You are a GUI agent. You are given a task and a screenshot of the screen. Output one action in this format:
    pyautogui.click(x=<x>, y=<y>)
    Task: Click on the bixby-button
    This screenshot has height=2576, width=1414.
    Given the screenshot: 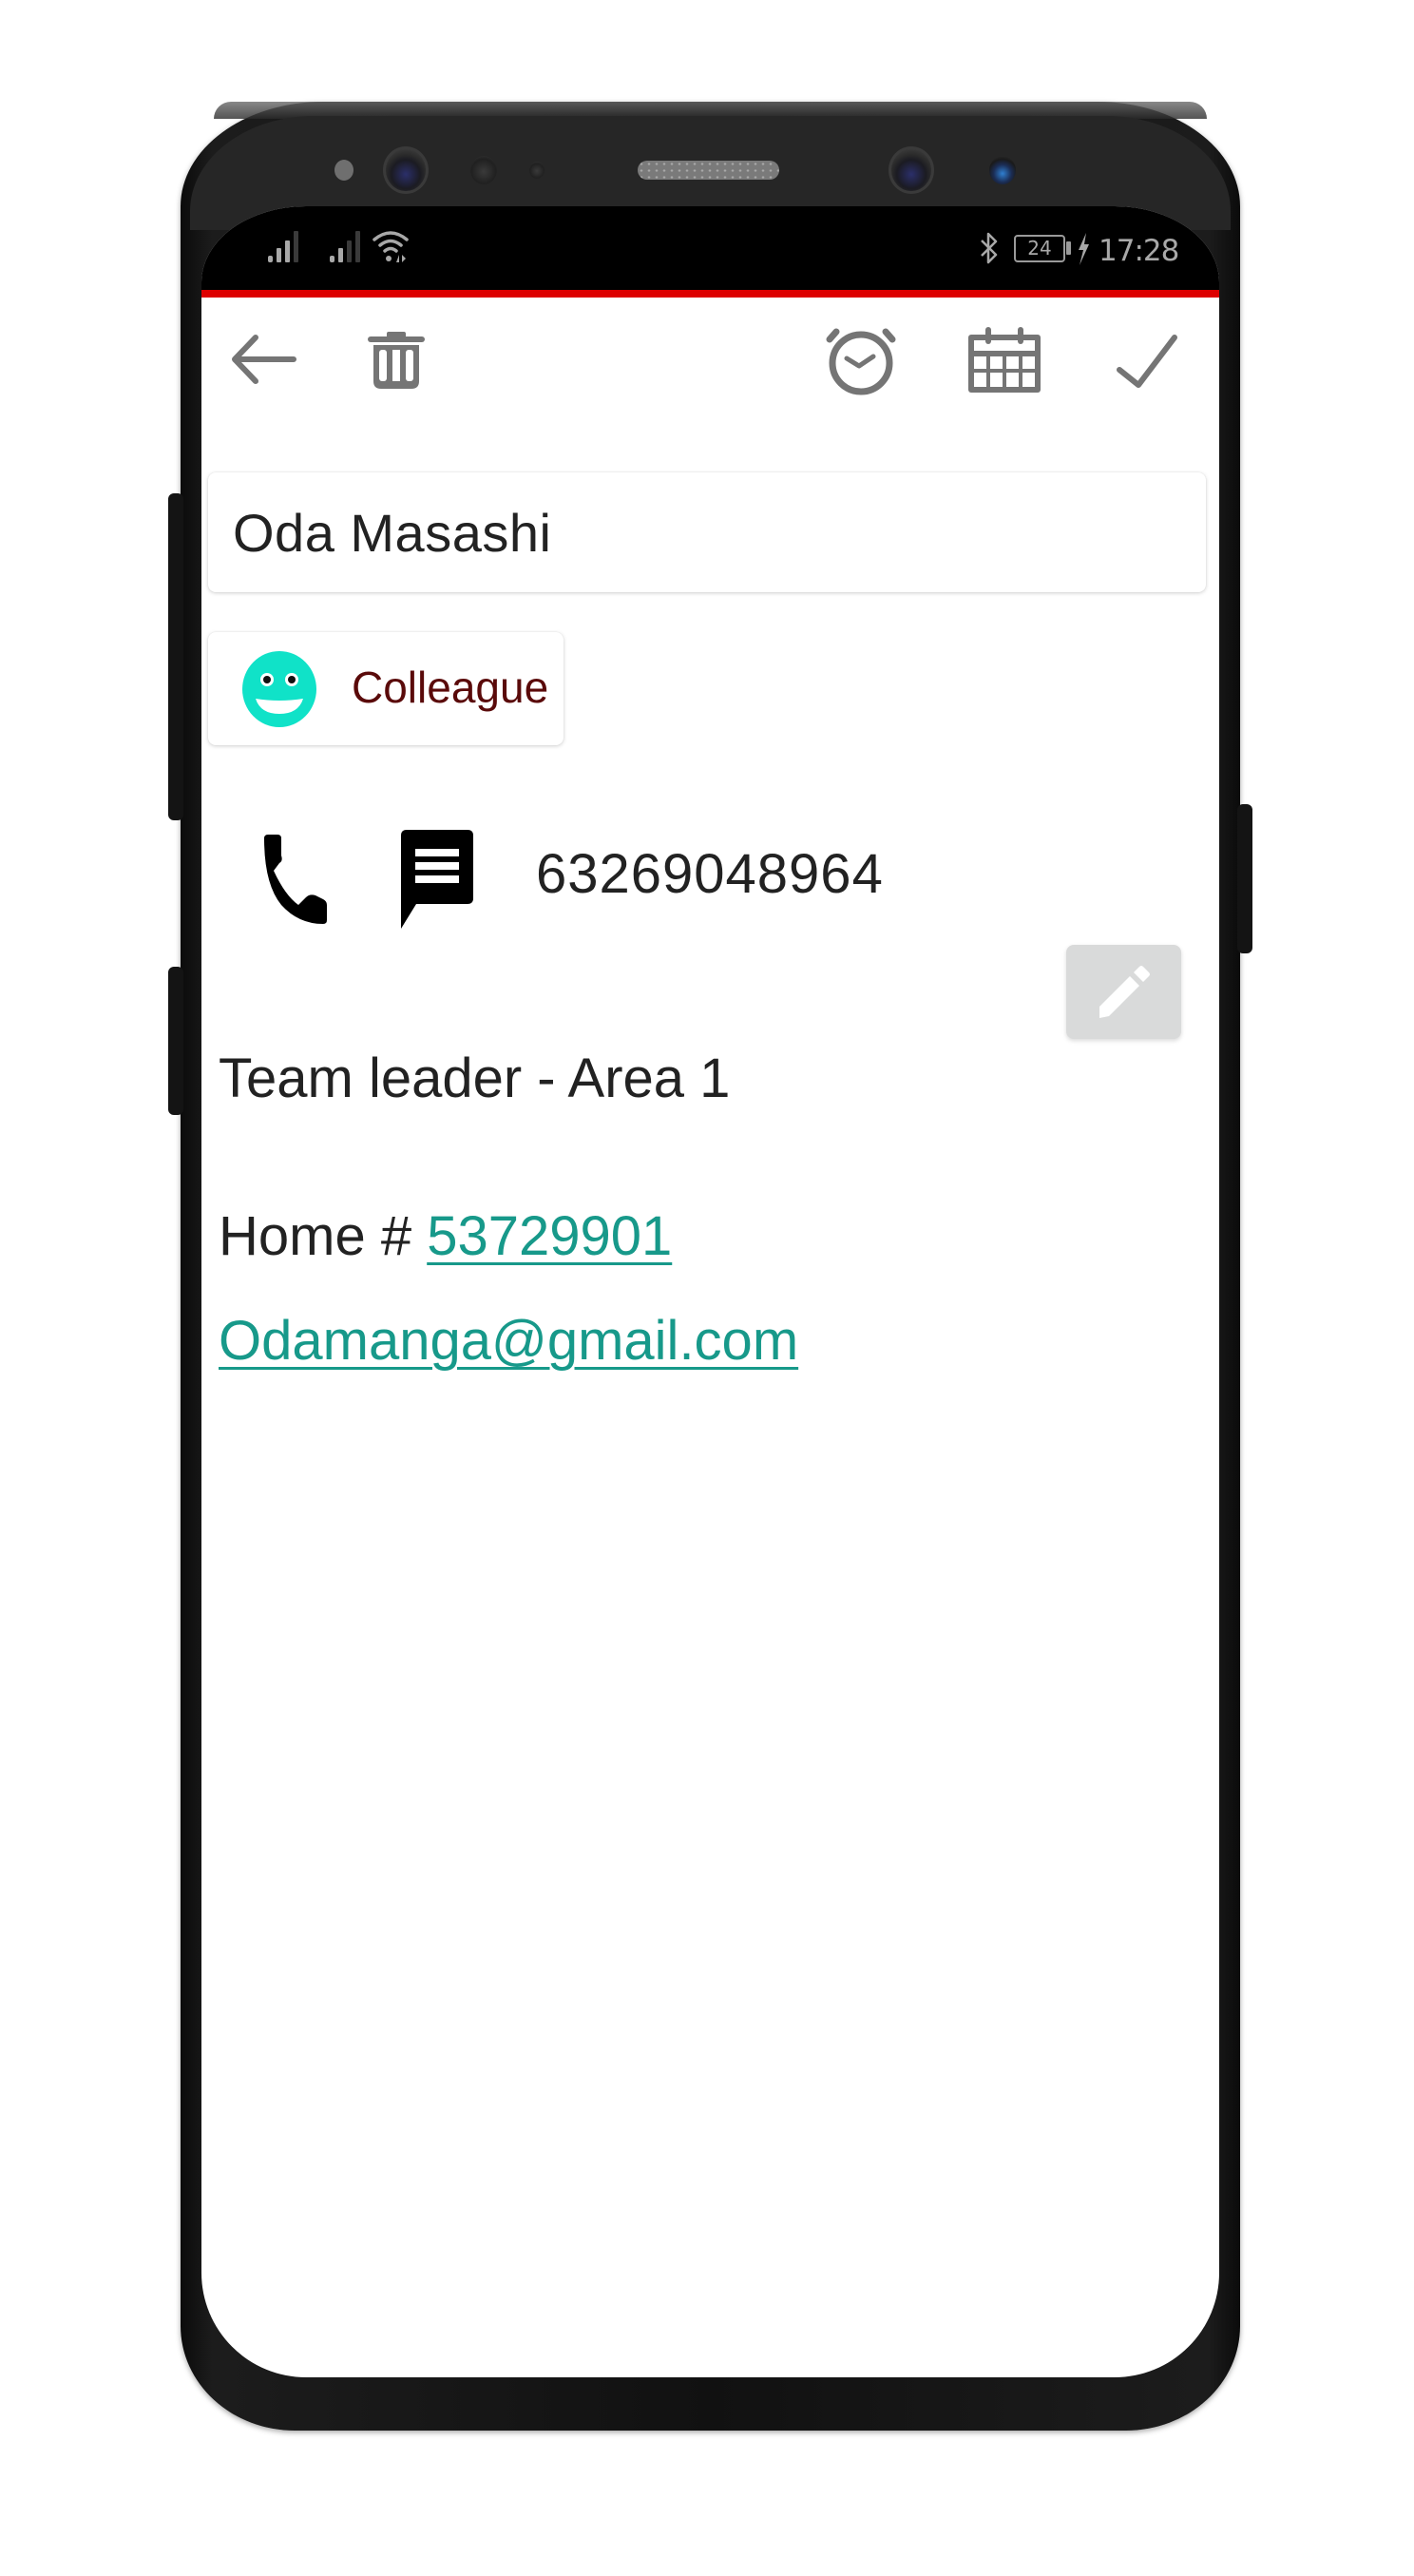 What is the action you would take?
    pyautogui.click(x=175, y=1041)
    